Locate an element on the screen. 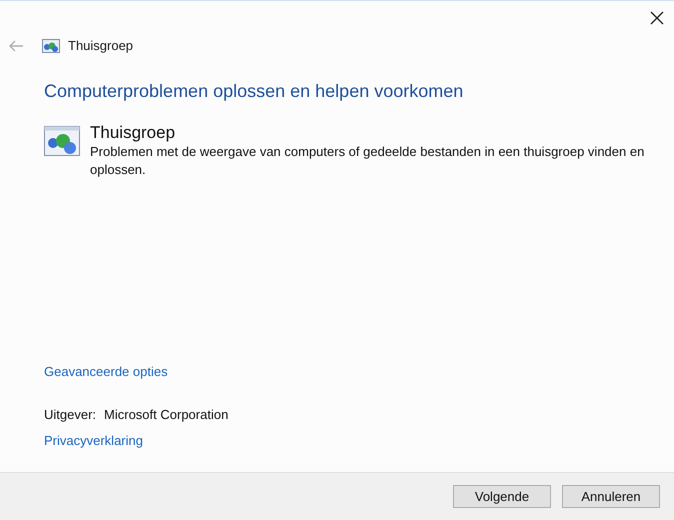 The image size is (674, 520). privacy-link: Privacyverklaring is located at coordinates (93, 440).